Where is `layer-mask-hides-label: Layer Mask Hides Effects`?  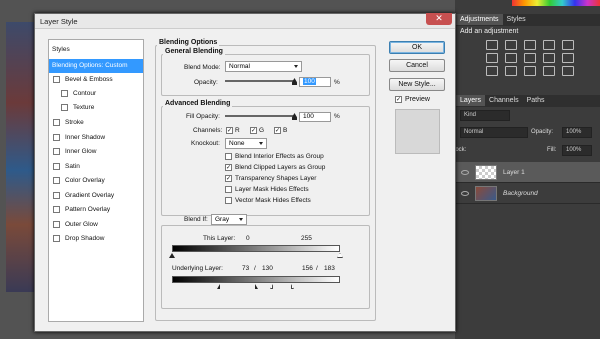 layer-mask-hides-label: Layer Mask Hides Effects is located at coordinates (272, 189).